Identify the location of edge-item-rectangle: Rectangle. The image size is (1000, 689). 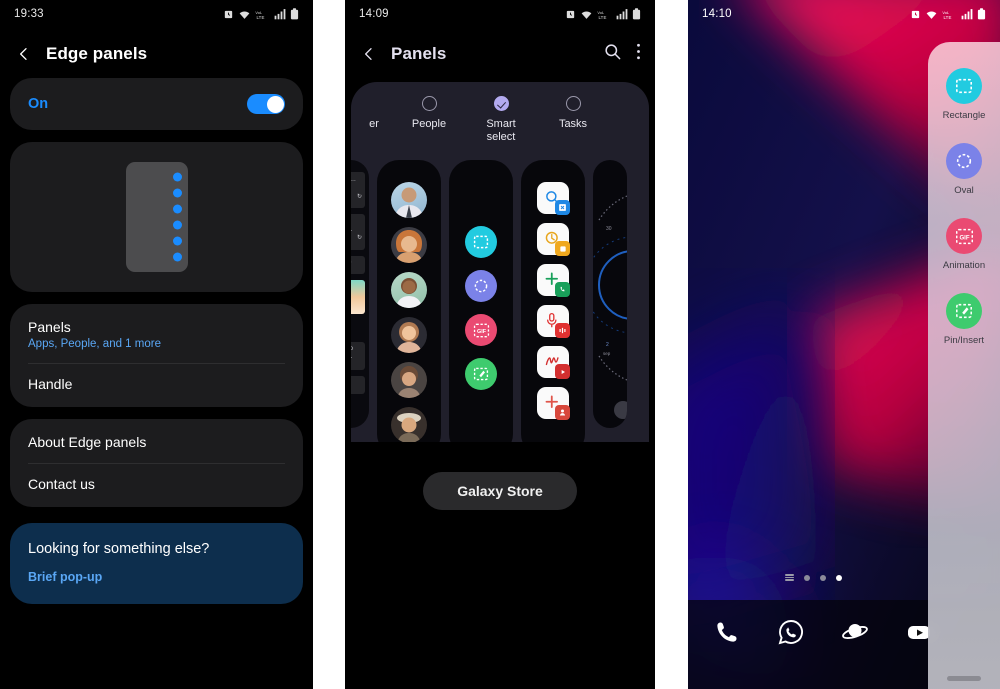
(964, 94).